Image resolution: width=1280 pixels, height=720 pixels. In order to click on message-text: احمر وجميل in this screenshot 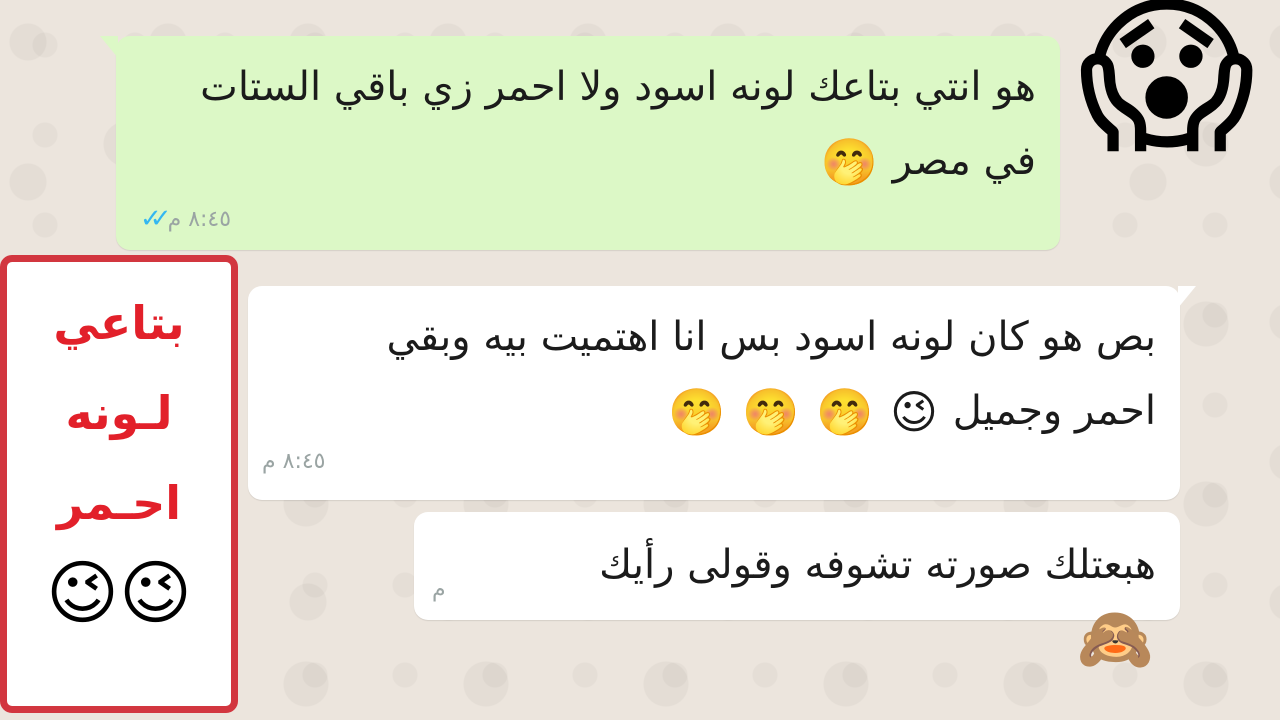, I will do `click(1054, 411)`.